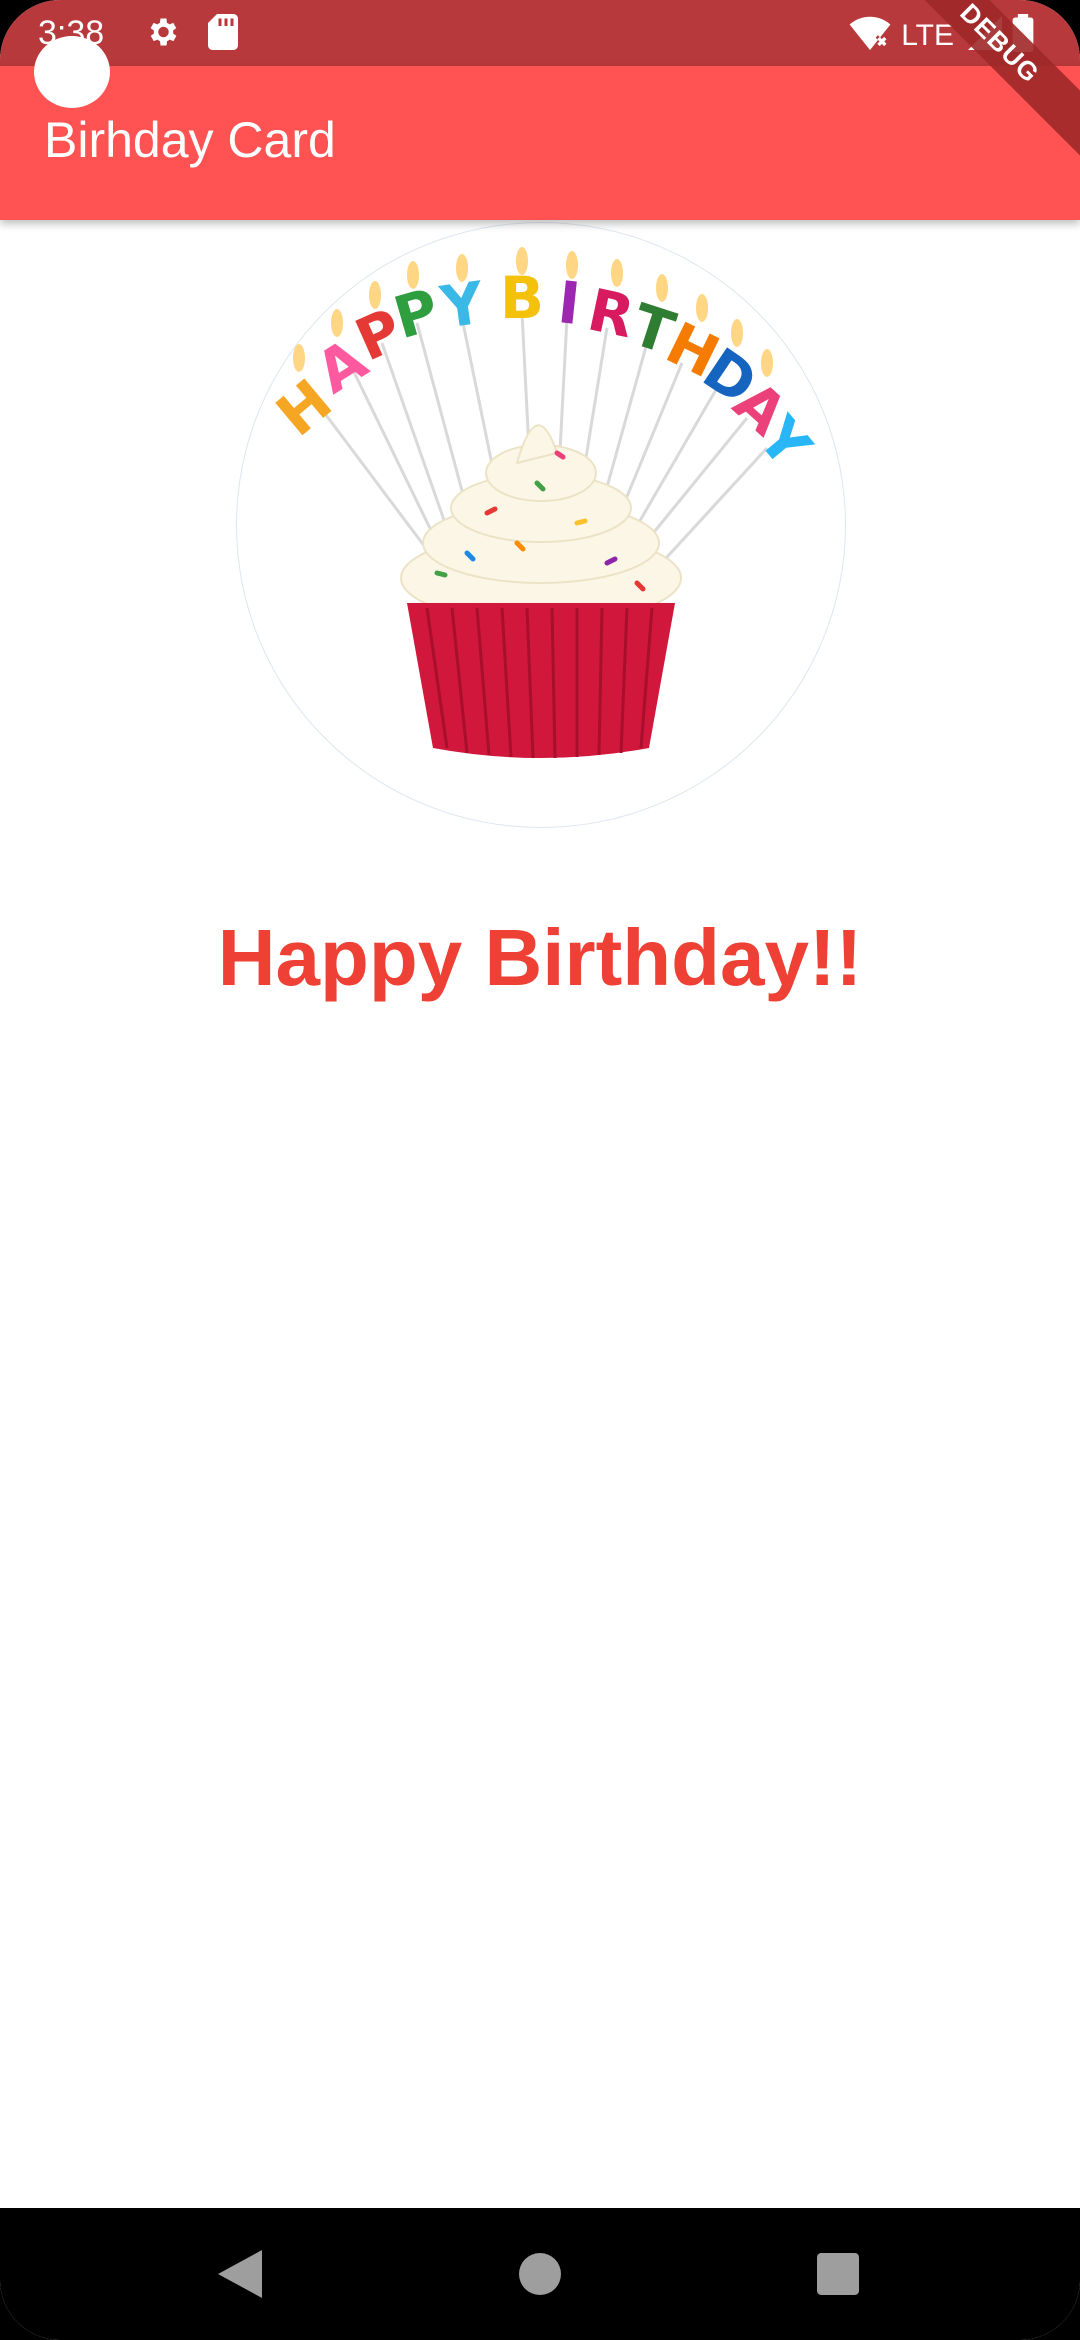 This screenshot has height=2340, width=1080. I want to click on app-title: Birhday Card, so click(190, 140).